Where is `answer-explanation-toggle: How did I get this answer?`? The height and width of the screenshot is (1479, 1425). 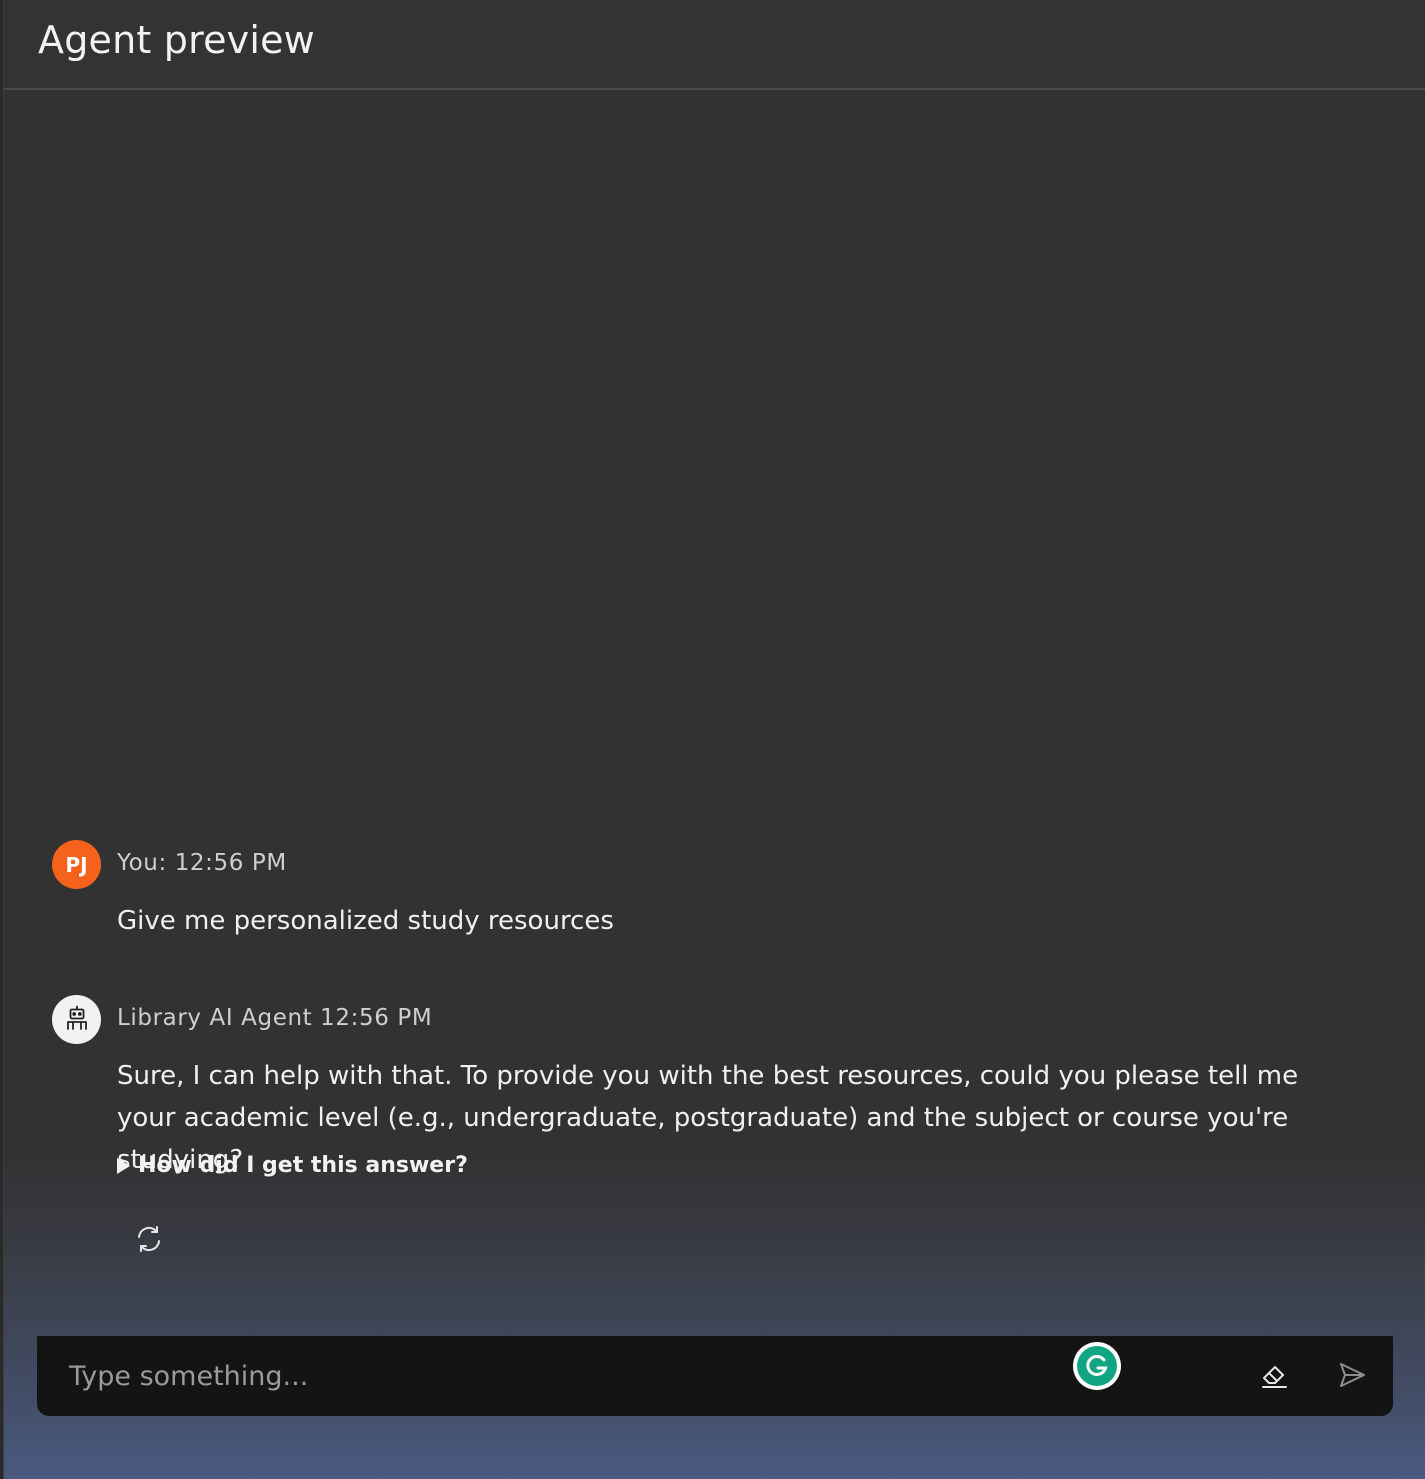 answer-explanation-toggle: How did I get this answer? is located at coordinates (292, 1165).